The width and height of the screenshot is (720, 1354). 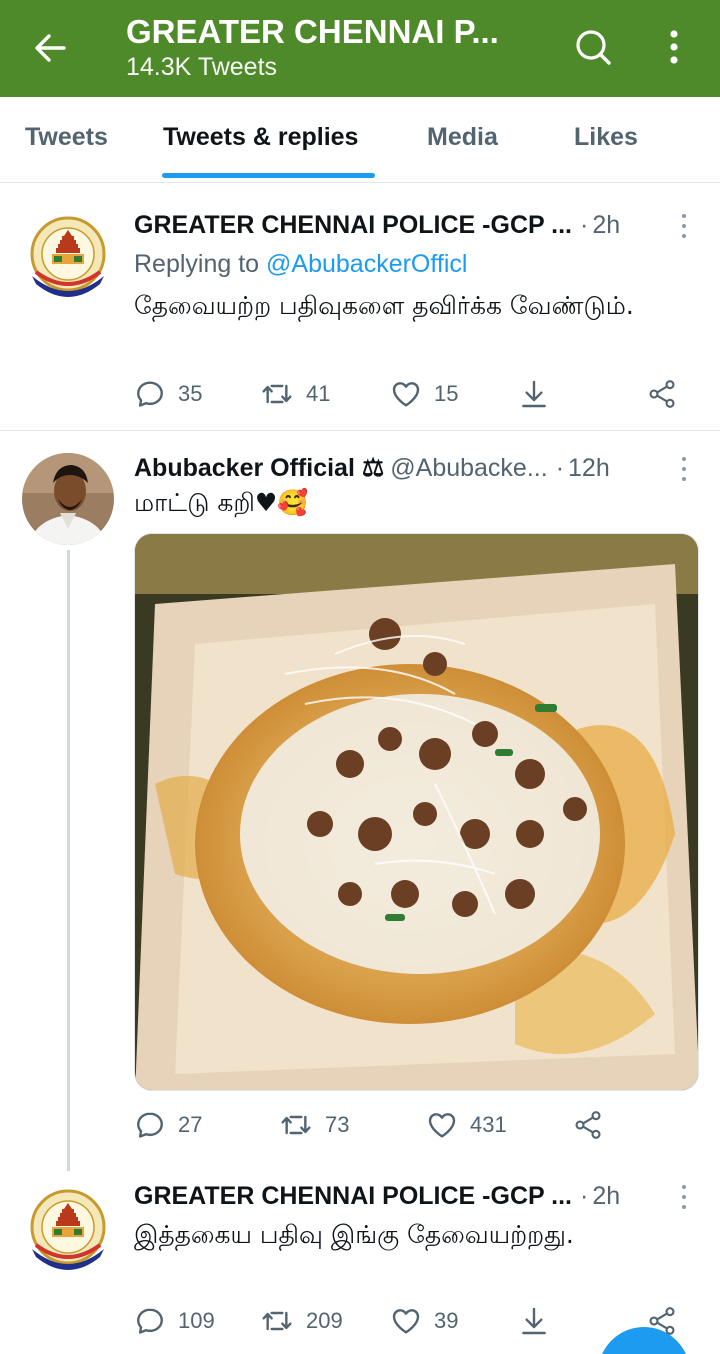 What do you see at coordinates (168, 394) in the screenshot?
I see `reply-button: 35` at bounding box center [168, 394].